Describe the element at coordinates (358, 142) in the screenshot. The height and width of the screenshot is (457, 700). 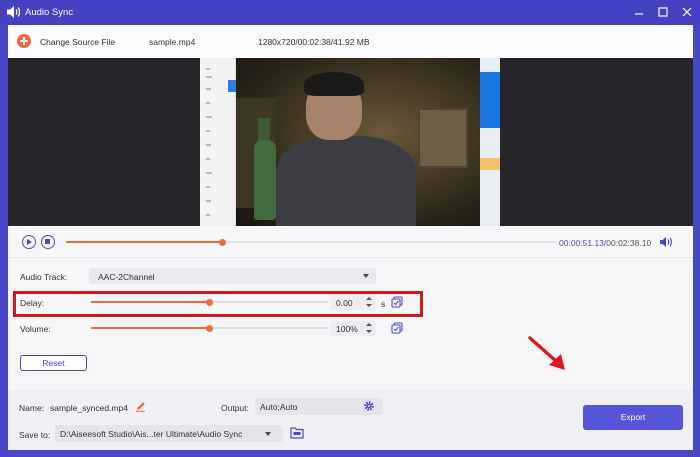
I see `video-scene` at that location.